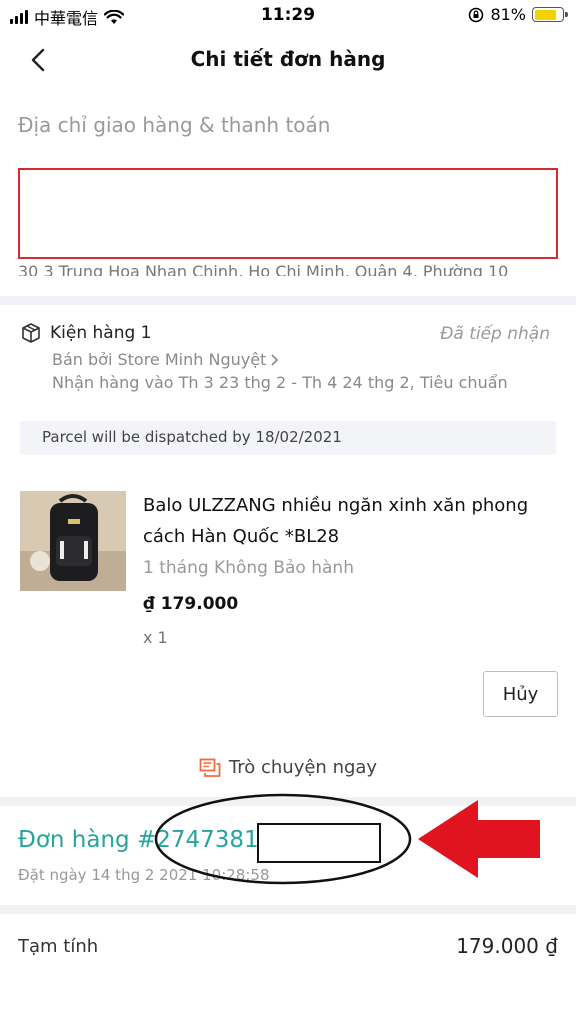 The width and height of the screenshot is (576, 1024). I want to click on product-image, so click(73, 541).